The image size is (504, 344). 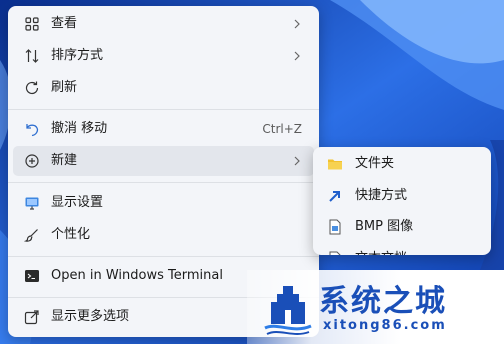 What do you see at coordinates (163, 56) in the screenshot?
I see `menu-item-sort-by: 排序方式` at bounding box center [163, 56].